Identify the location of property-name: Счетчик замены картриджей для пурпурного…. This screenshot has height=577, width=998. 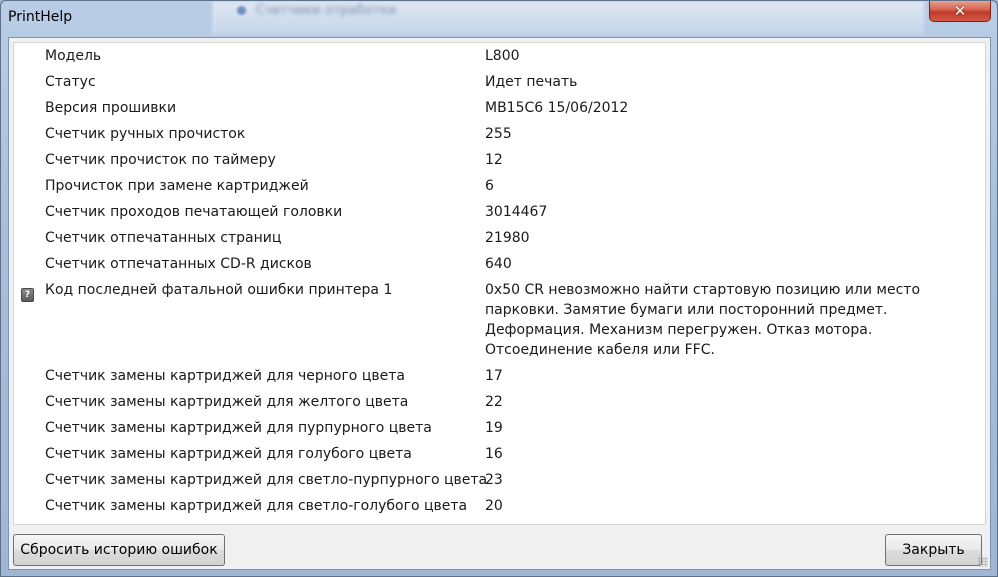
(238, 428).